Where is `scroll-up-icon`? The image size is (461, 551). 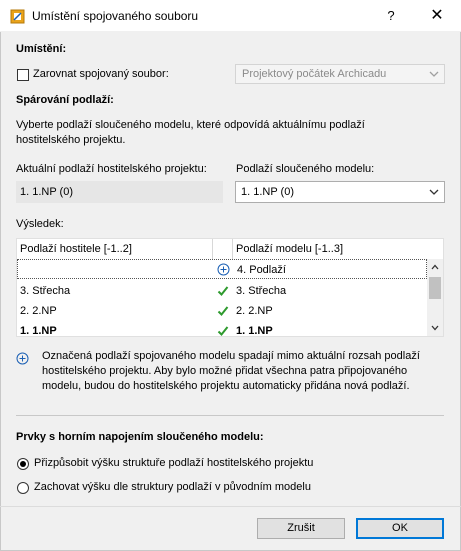 scroll-up-icon is located at coordinates (435, 267).